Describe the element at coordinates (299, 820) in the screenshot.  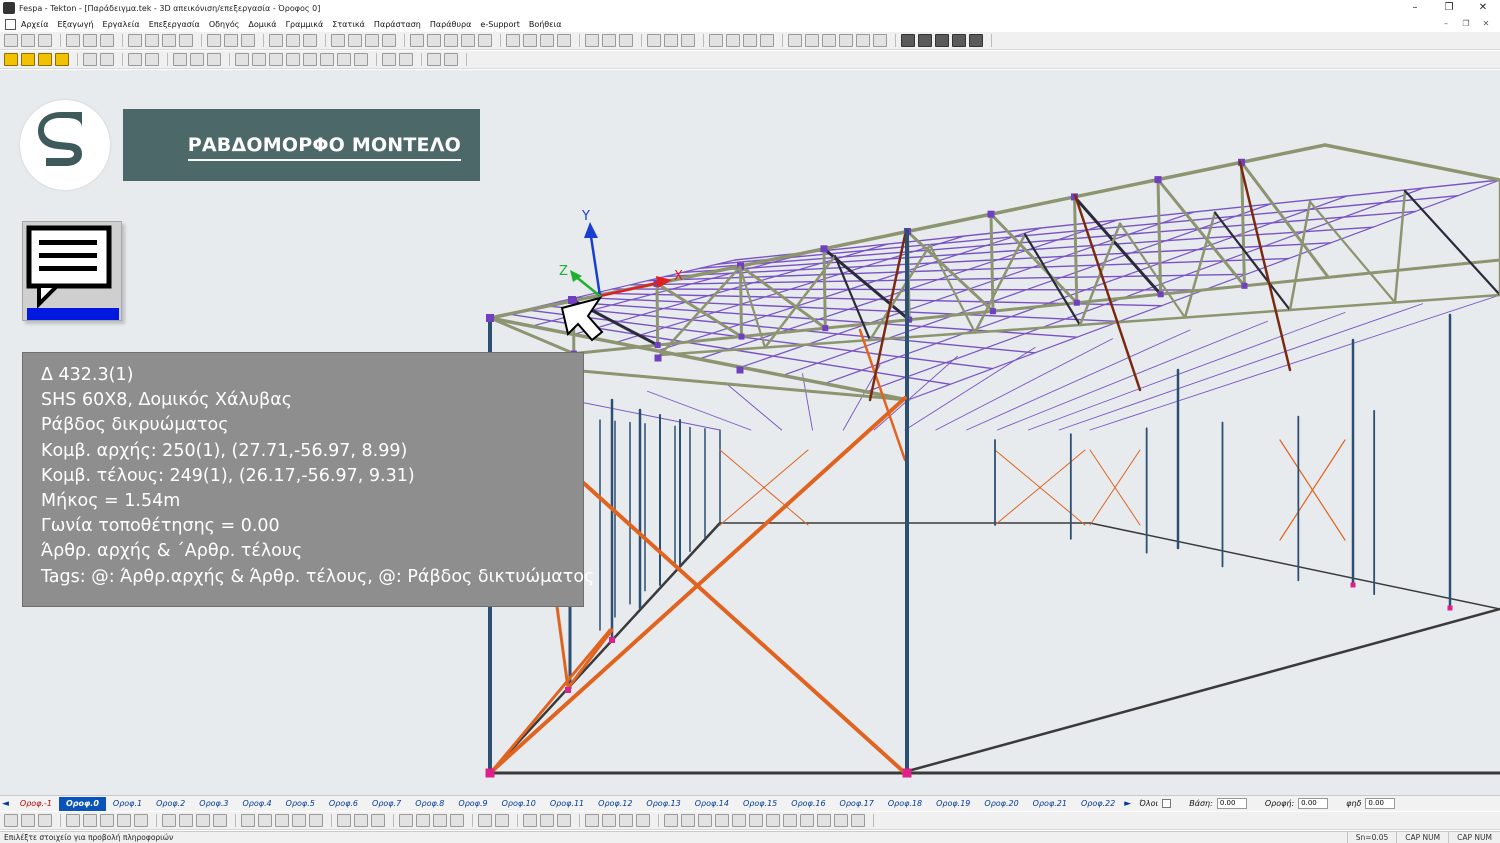
I see `toolbar-3-tool-15-icon` at that location.